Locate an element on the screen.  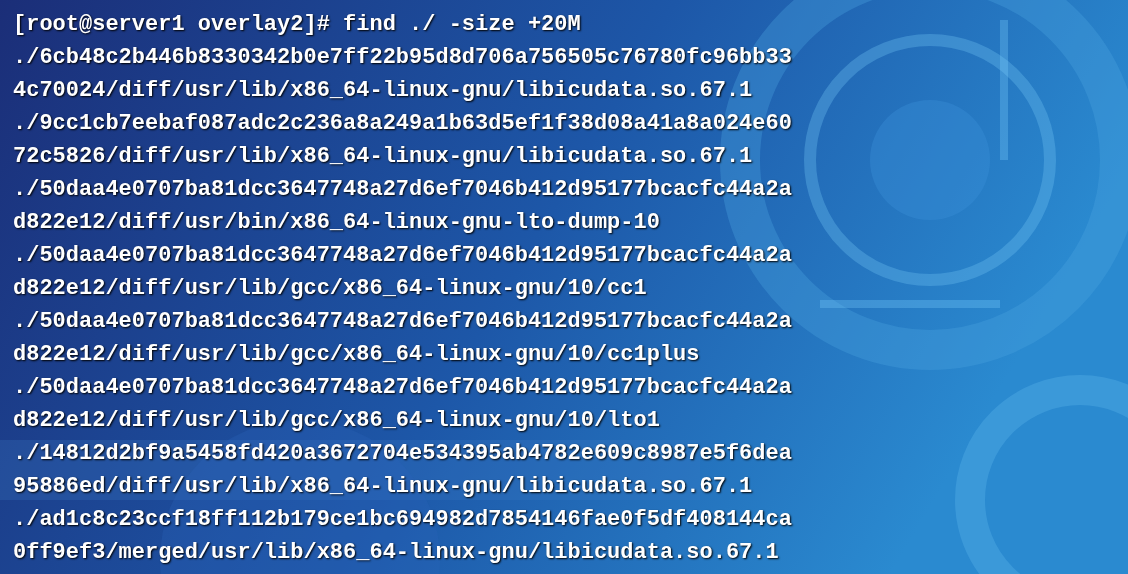
terminal-line: ./14812d2bf9a5458fd420a3672704e534395ab4782e609c8987e5f6dea is located at coordinates (402, 454).